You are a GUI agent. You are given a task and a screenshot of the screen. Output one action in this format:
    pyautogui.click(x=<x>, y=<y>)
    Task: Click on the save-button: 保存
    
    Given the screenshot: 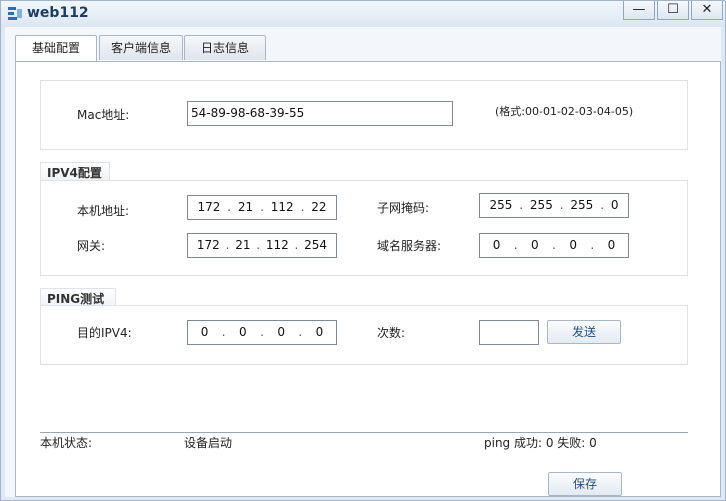 What is the action you would take?
    pyautogui.click(x=585, y=484)
    